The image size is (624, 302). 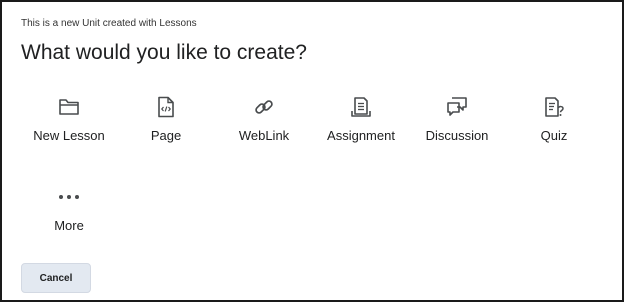 What do you see at coordinates (264, 107) in the screenshot?
I see `link-icon` at bounding box center [264, 107].